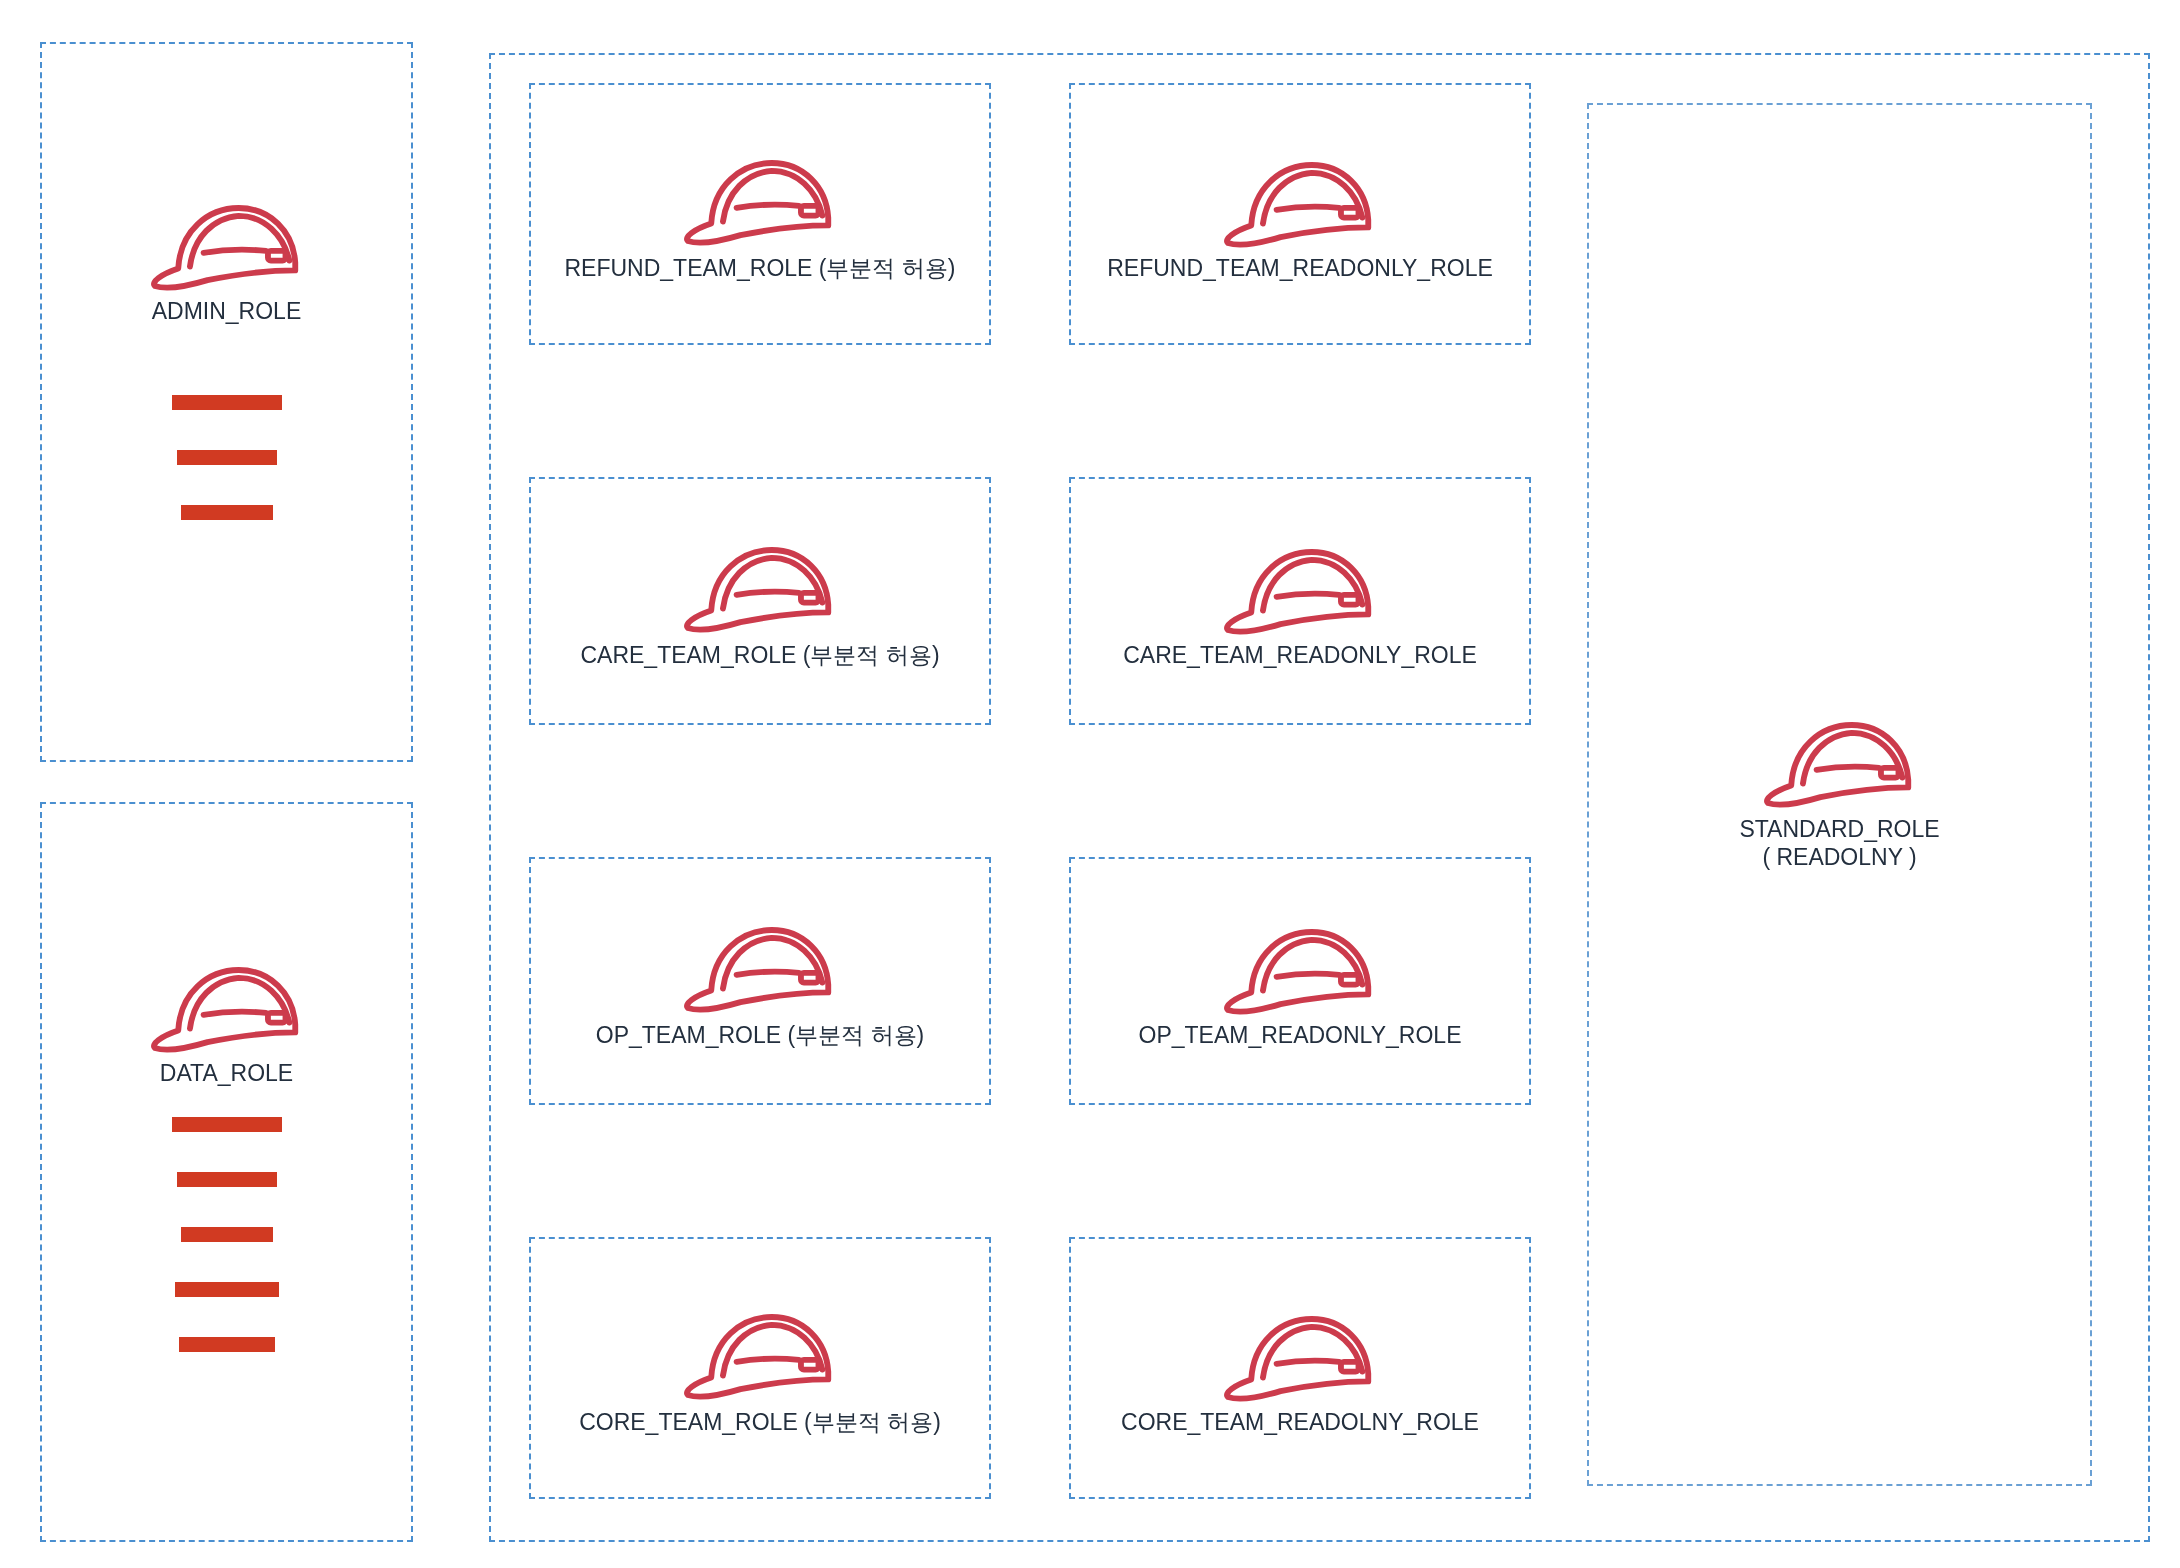 Image resolution: width=2180 pixels, height=1568 pixels. What do you see at coordinates (226, 311) in the screenshot?
I see `role-label: ADMIN_ROLE` at bounding box center [226, 311].